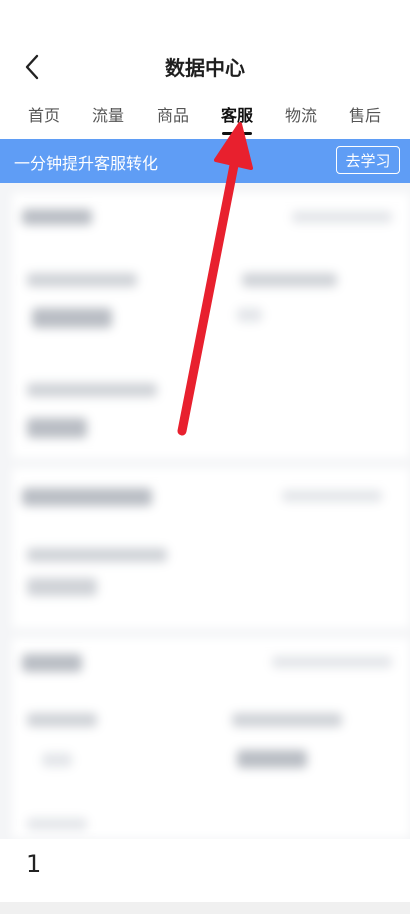  Describe the element at coordinates (205, 161) in the screenshot. I see `promo-banner: 一分钟提升客服转化 去学习` at that location.